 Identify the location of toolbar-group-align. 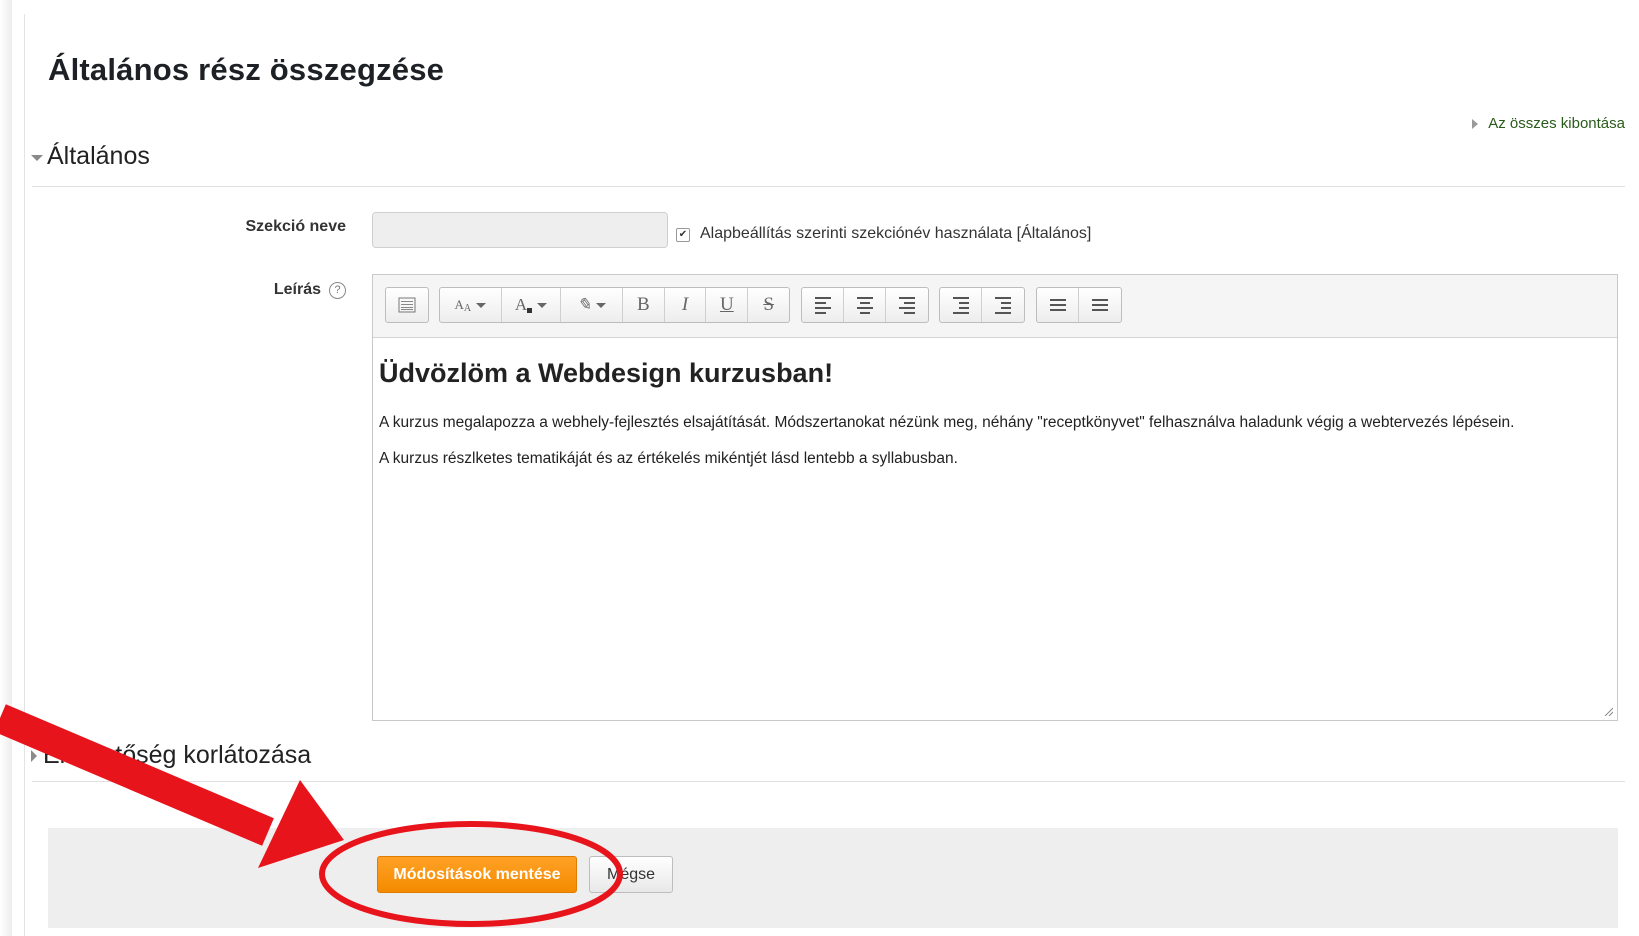
(865, 305).